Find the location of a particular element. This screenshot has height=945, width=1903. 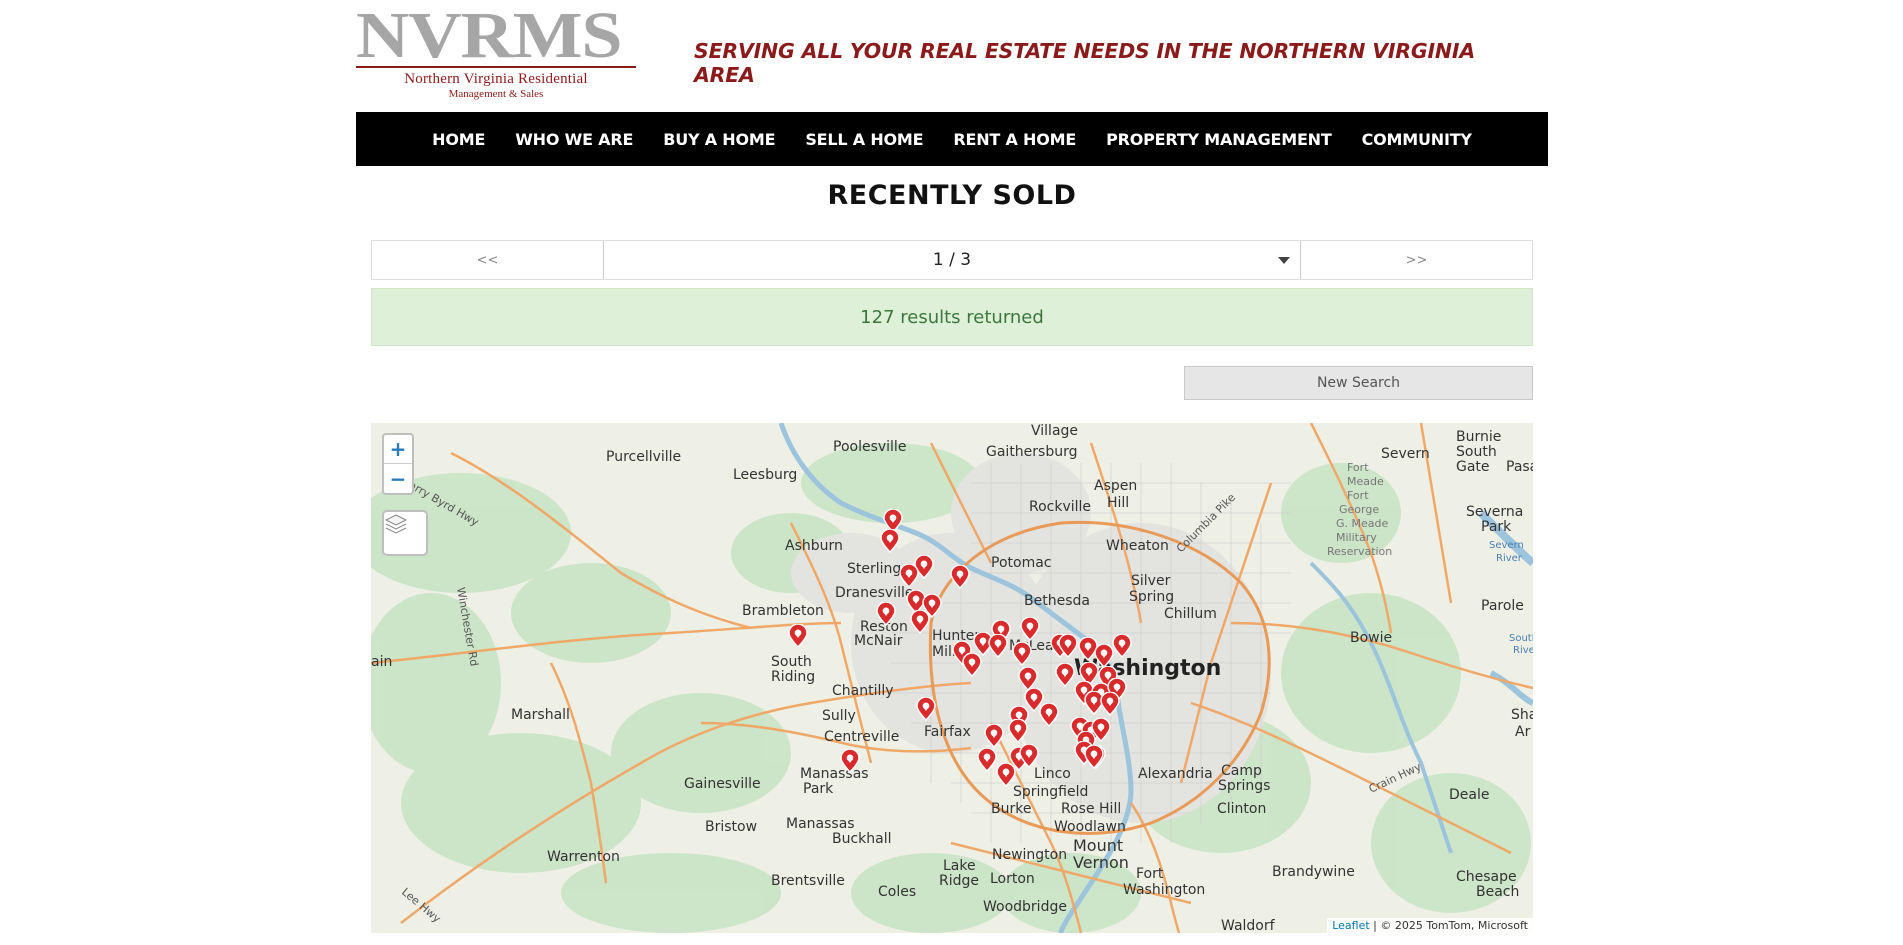

svg-text: Brentsville is located at coordinates (808, 881).